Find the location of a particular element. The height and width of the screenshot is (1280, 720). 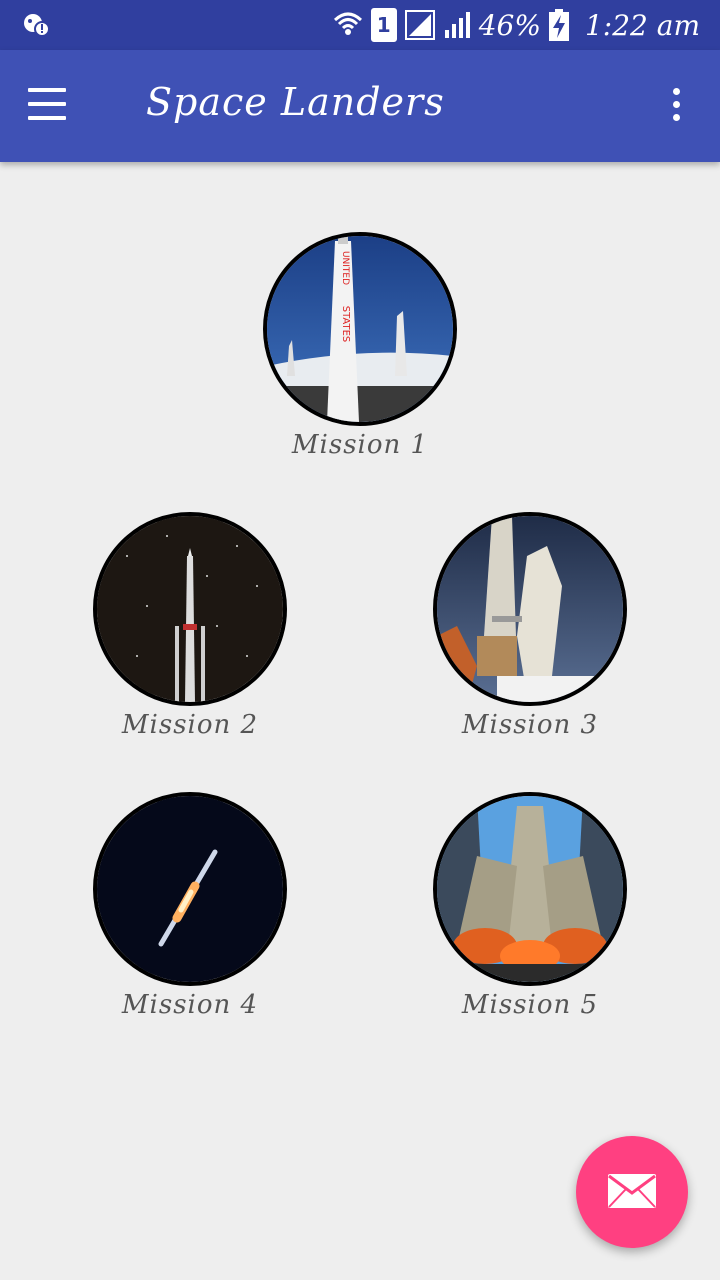

mission-4: Mission 4 is located at coordinates (190, 906).